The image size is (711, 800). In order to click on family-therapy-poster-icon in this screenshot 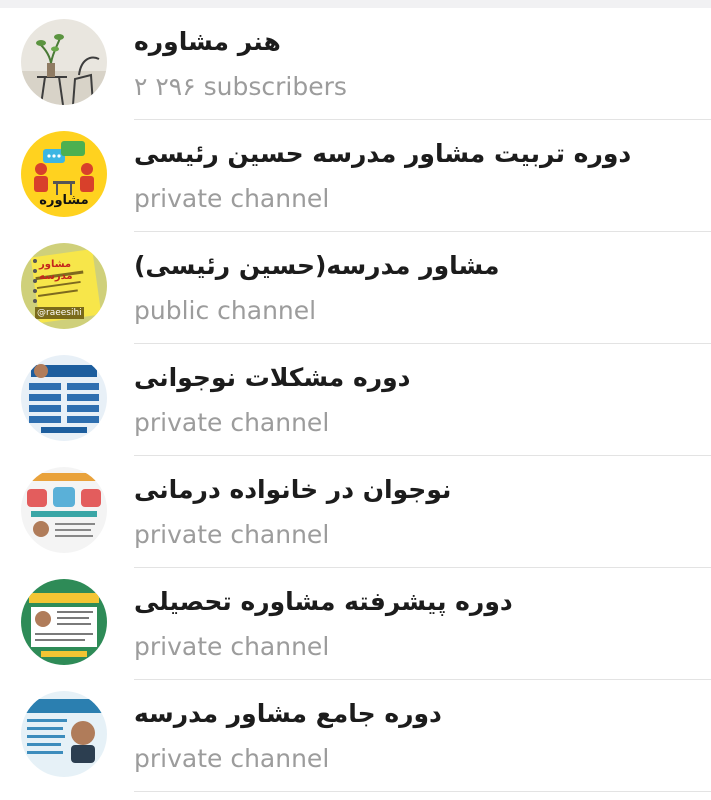, I will do `click(64, 510)`.